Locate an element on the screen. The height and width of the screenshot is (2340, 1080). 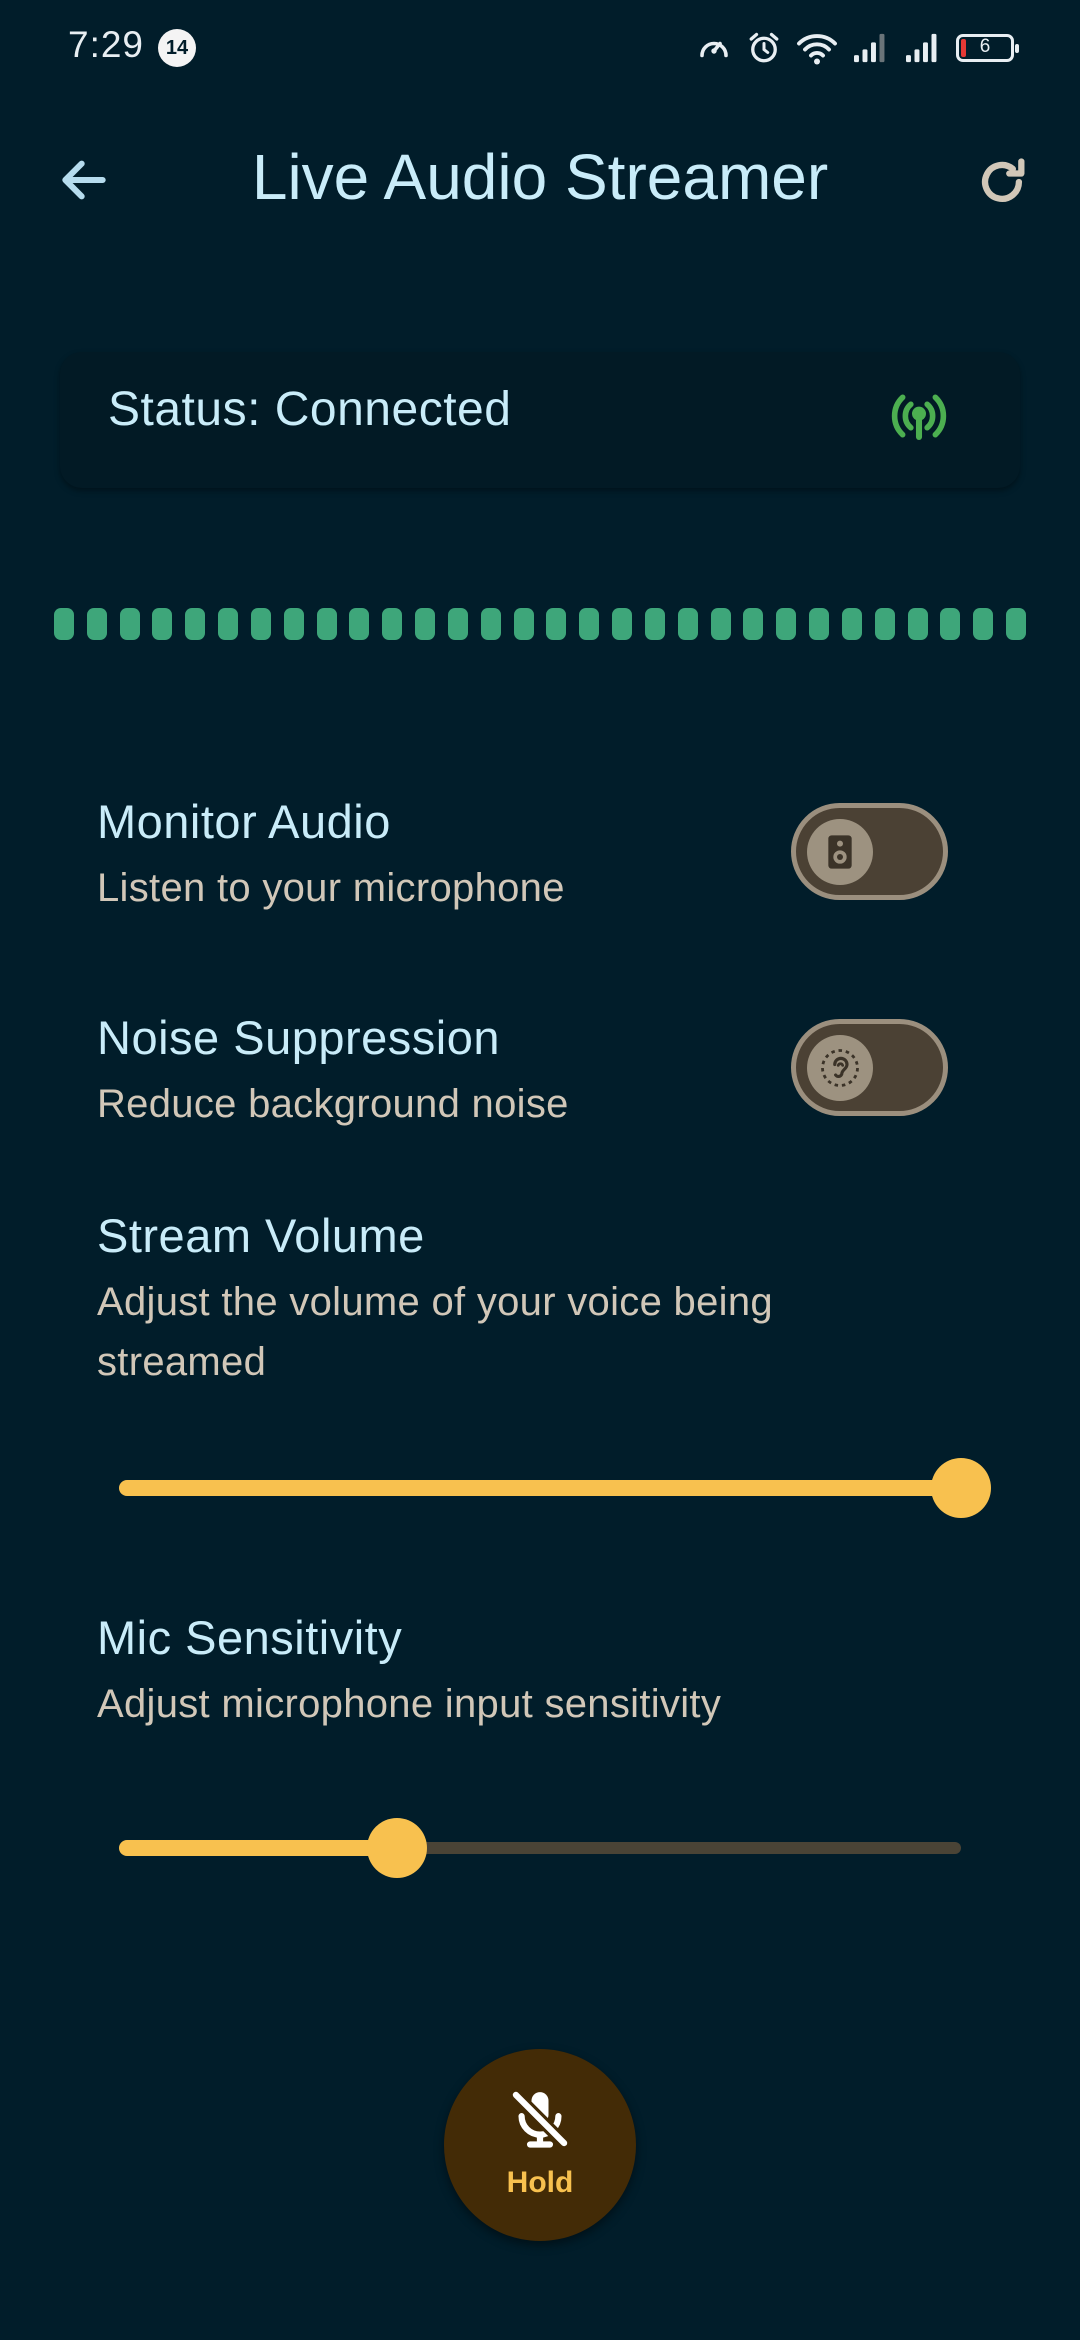
status-icons: 6 is located at coordinates (857, 48).